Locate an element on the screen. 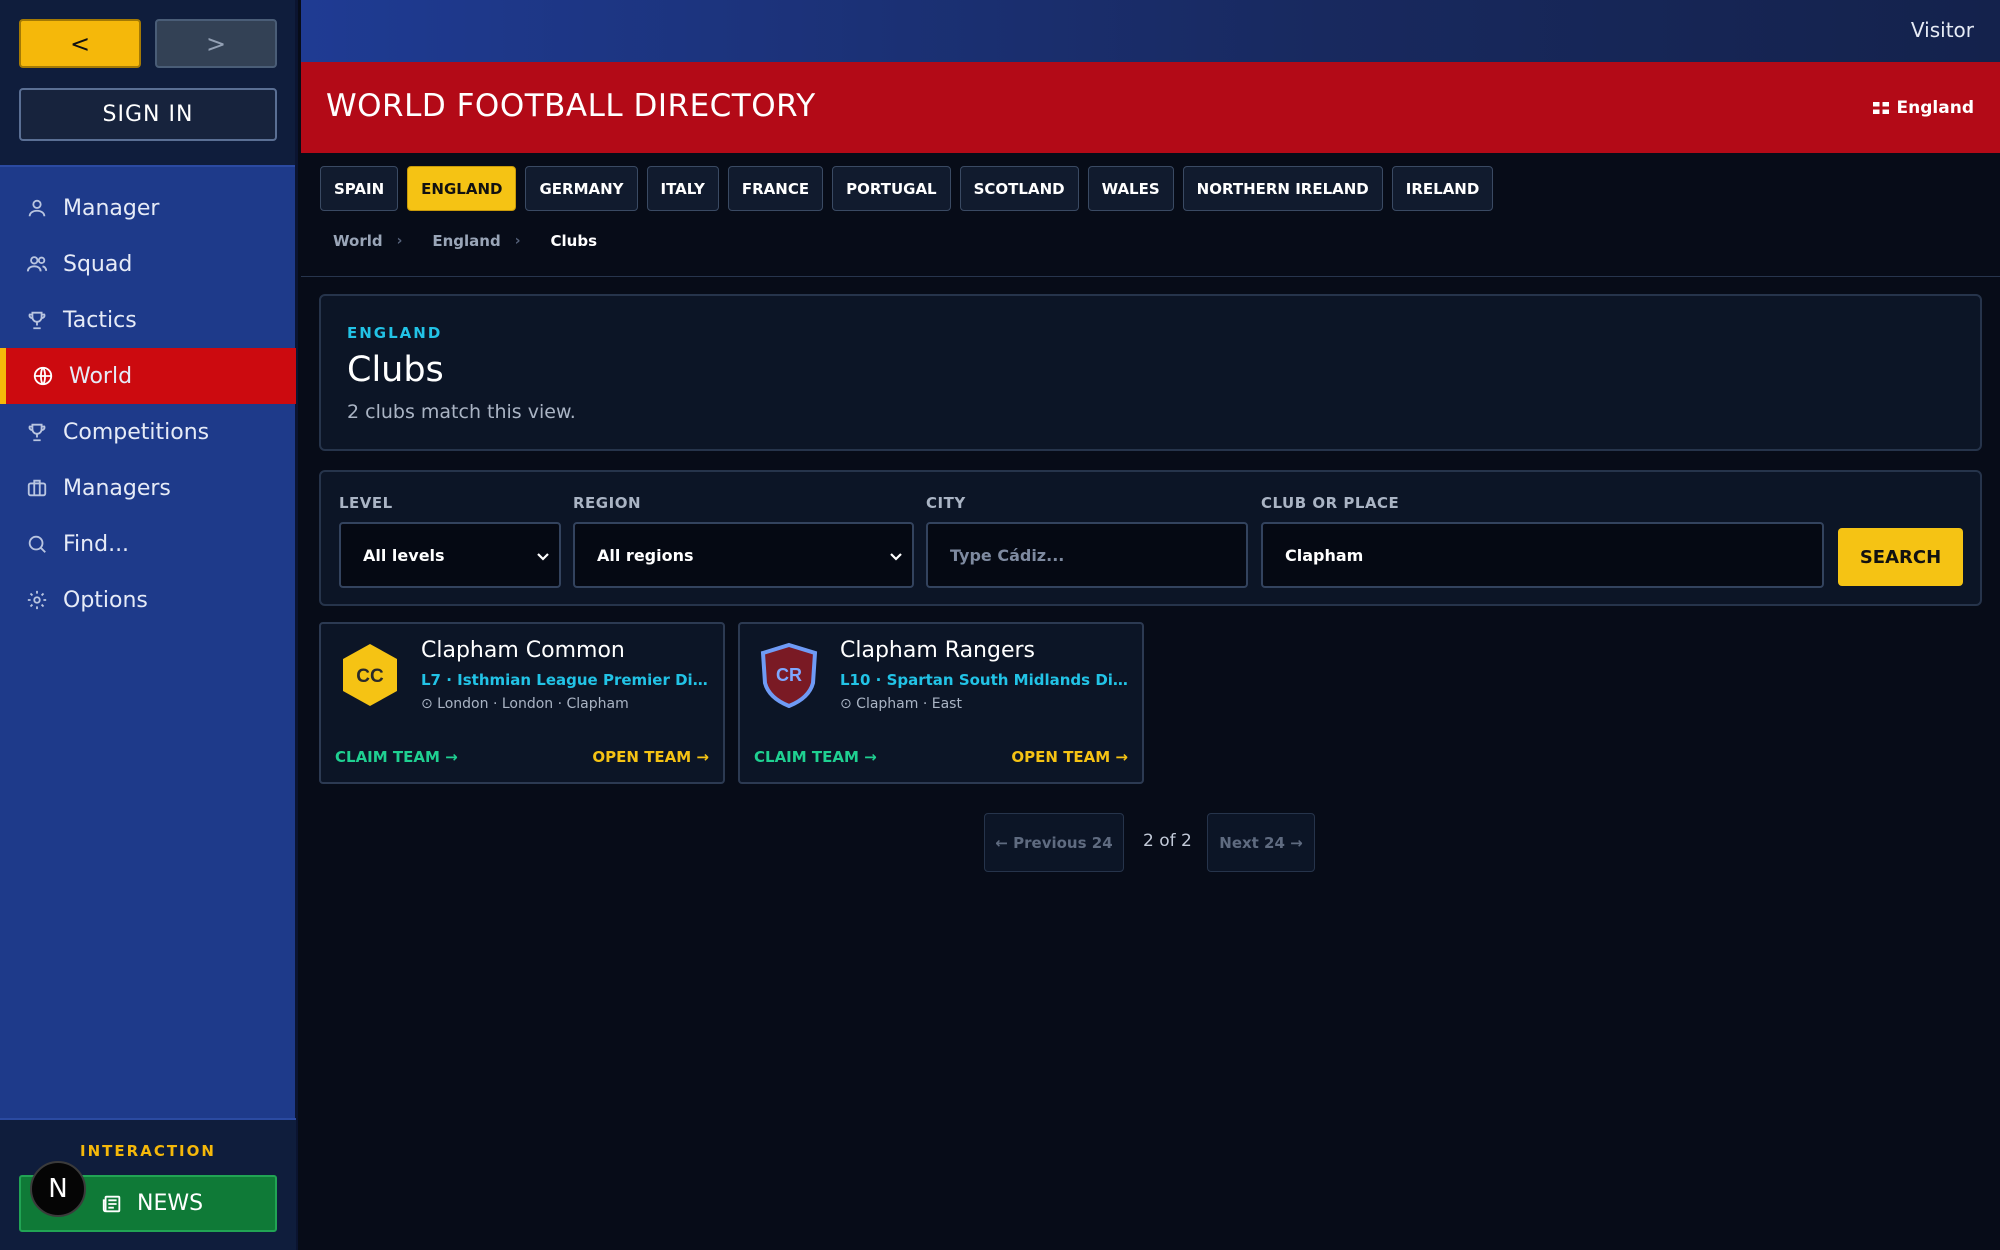  sidebar-item-label: Squad is located at coordinates (98, 264).